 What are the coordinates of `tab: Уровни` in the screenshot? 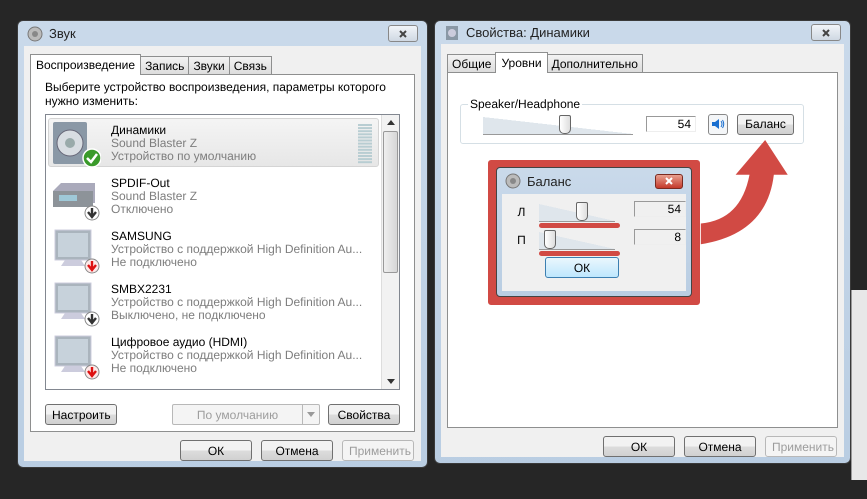 It's located at (521, 62).